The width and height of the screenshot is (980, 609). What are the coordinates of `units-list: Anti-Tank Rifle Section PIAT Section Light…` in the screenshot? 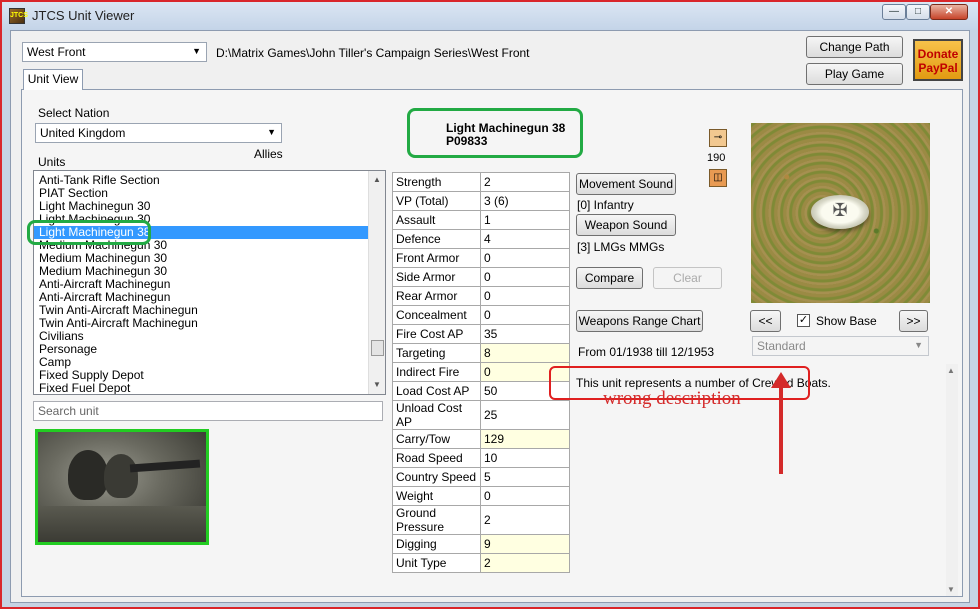 It's located at (209, 282).